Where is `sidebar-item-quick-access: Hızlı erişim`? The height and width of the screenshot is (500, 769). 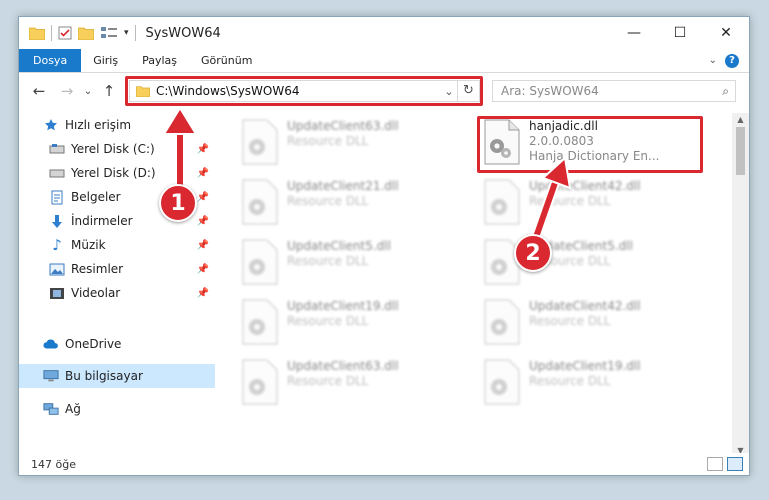 sidebar-item-quick-access: Hızlı erişim is located at coordinates (117, 125).